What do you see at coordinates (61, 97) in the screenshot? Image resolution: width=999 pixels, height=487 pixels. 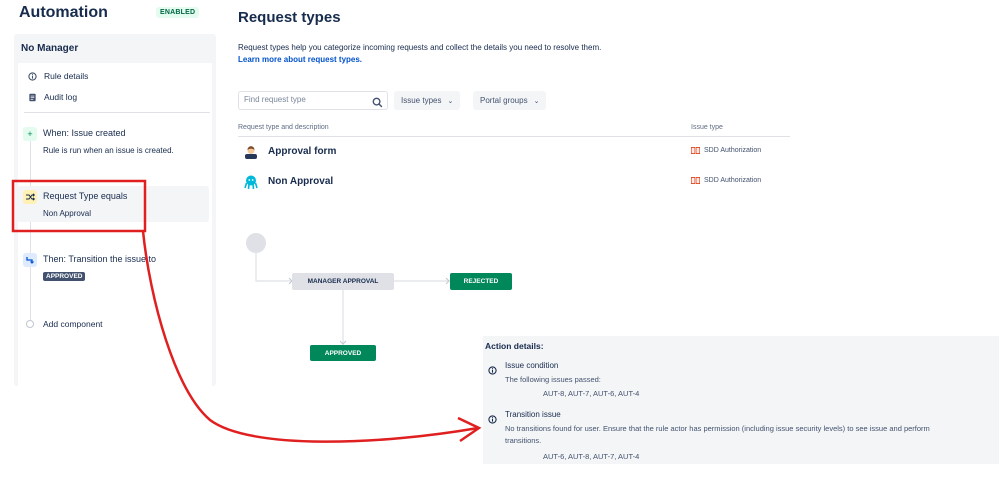 I see `audit-log-label: Audit log` at bounding box center [61, 97].